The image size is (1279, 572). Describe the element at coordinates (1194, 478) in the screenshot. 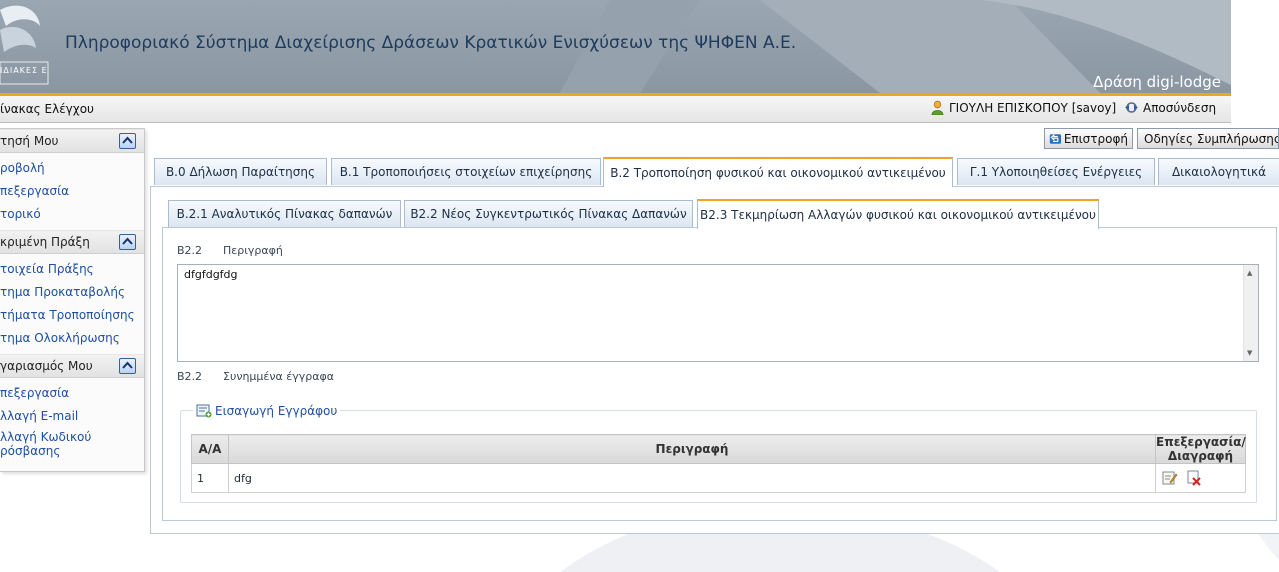

I see `delete-icon` at that location.